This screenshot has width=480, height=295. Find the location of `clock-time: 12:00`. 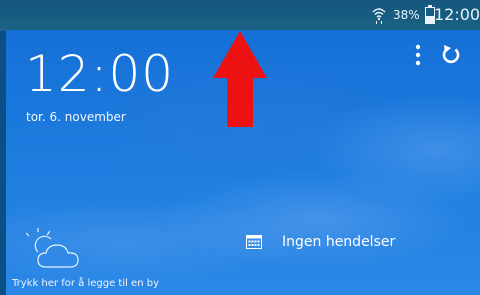

clock-time: 12:00 is located at coordinates (99, 74).